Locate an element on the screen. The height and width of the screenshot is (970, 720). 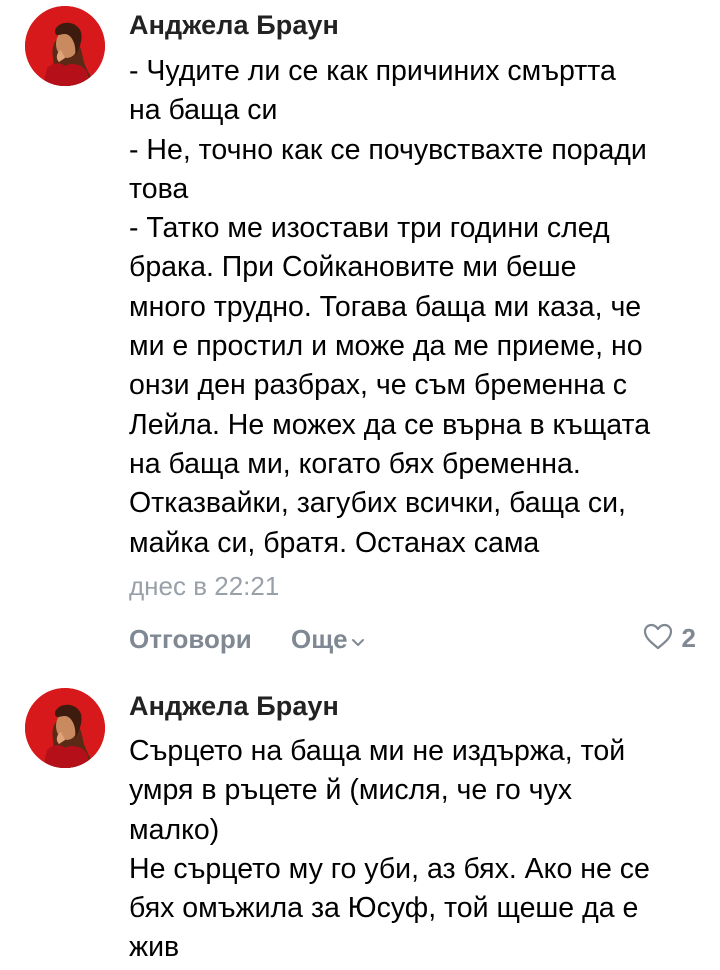
comment-text-line: бях омъжила за Юсуф, той щеше да е is located at coordinates (384, 908).